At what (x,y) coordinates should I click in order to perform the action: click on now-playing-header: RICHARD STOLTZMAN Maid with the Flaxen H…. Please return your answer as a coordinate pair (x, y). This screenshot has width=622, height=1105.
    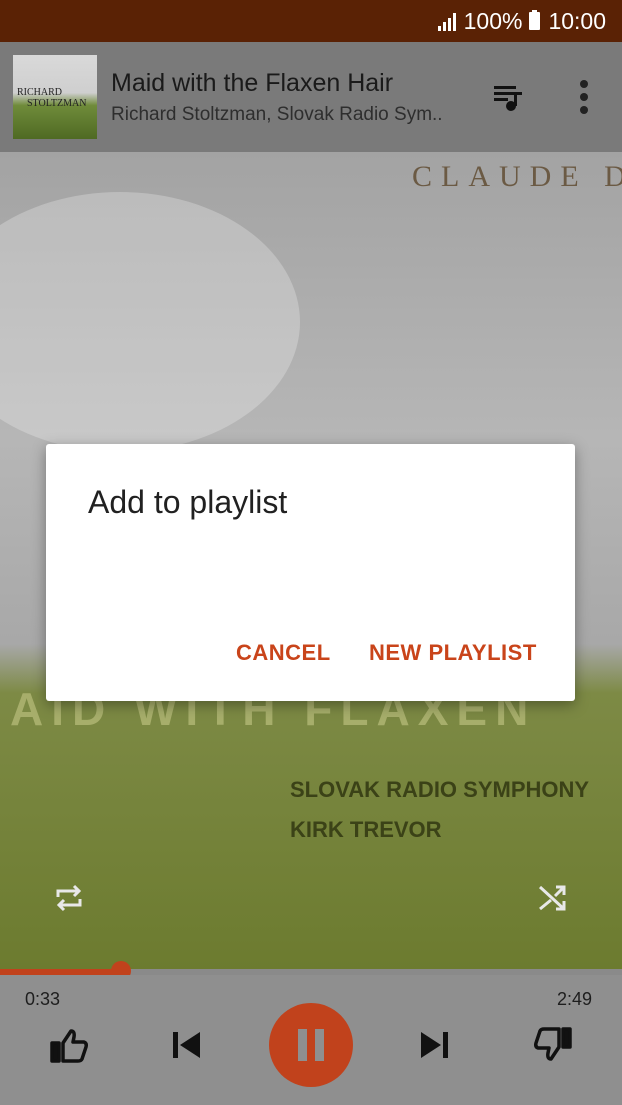
    Looking at the image, I should click on (311, 97).